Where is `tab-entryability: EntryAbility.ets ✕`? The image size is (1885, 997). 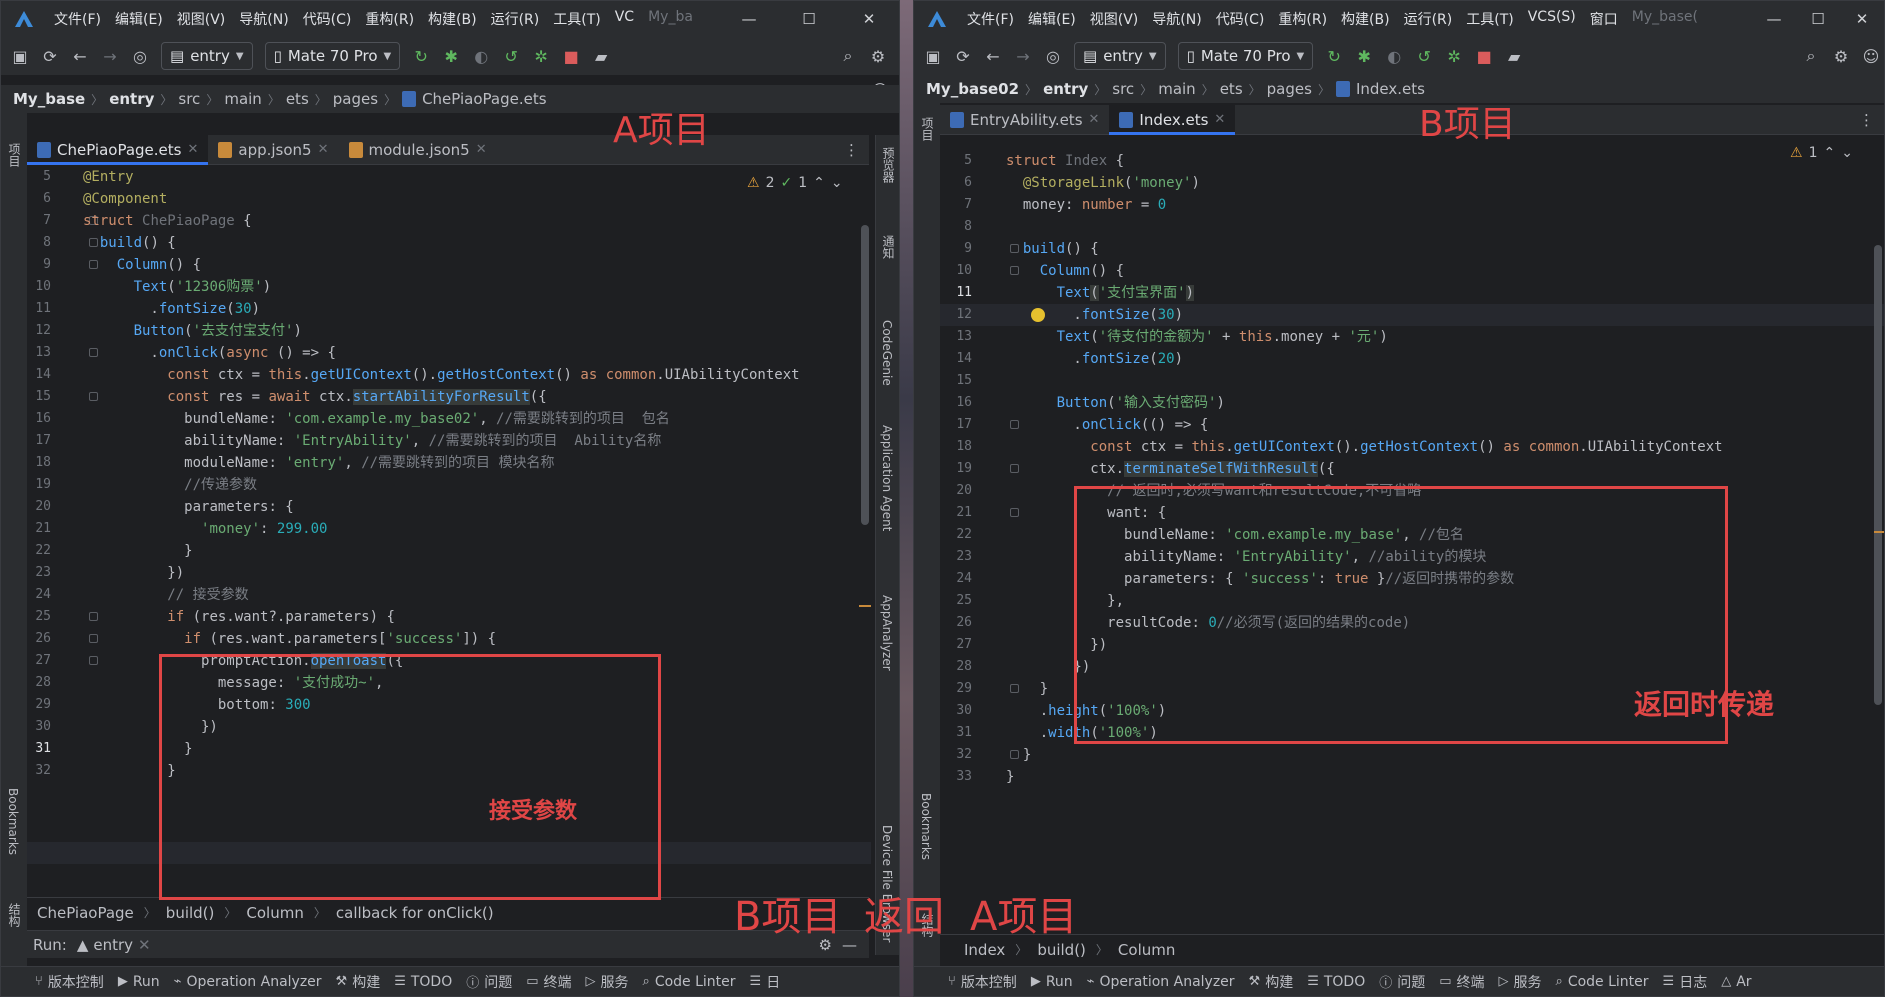
tab-entryability: EntryAbility.ets ✕ is located at coordinates (1024, 119).